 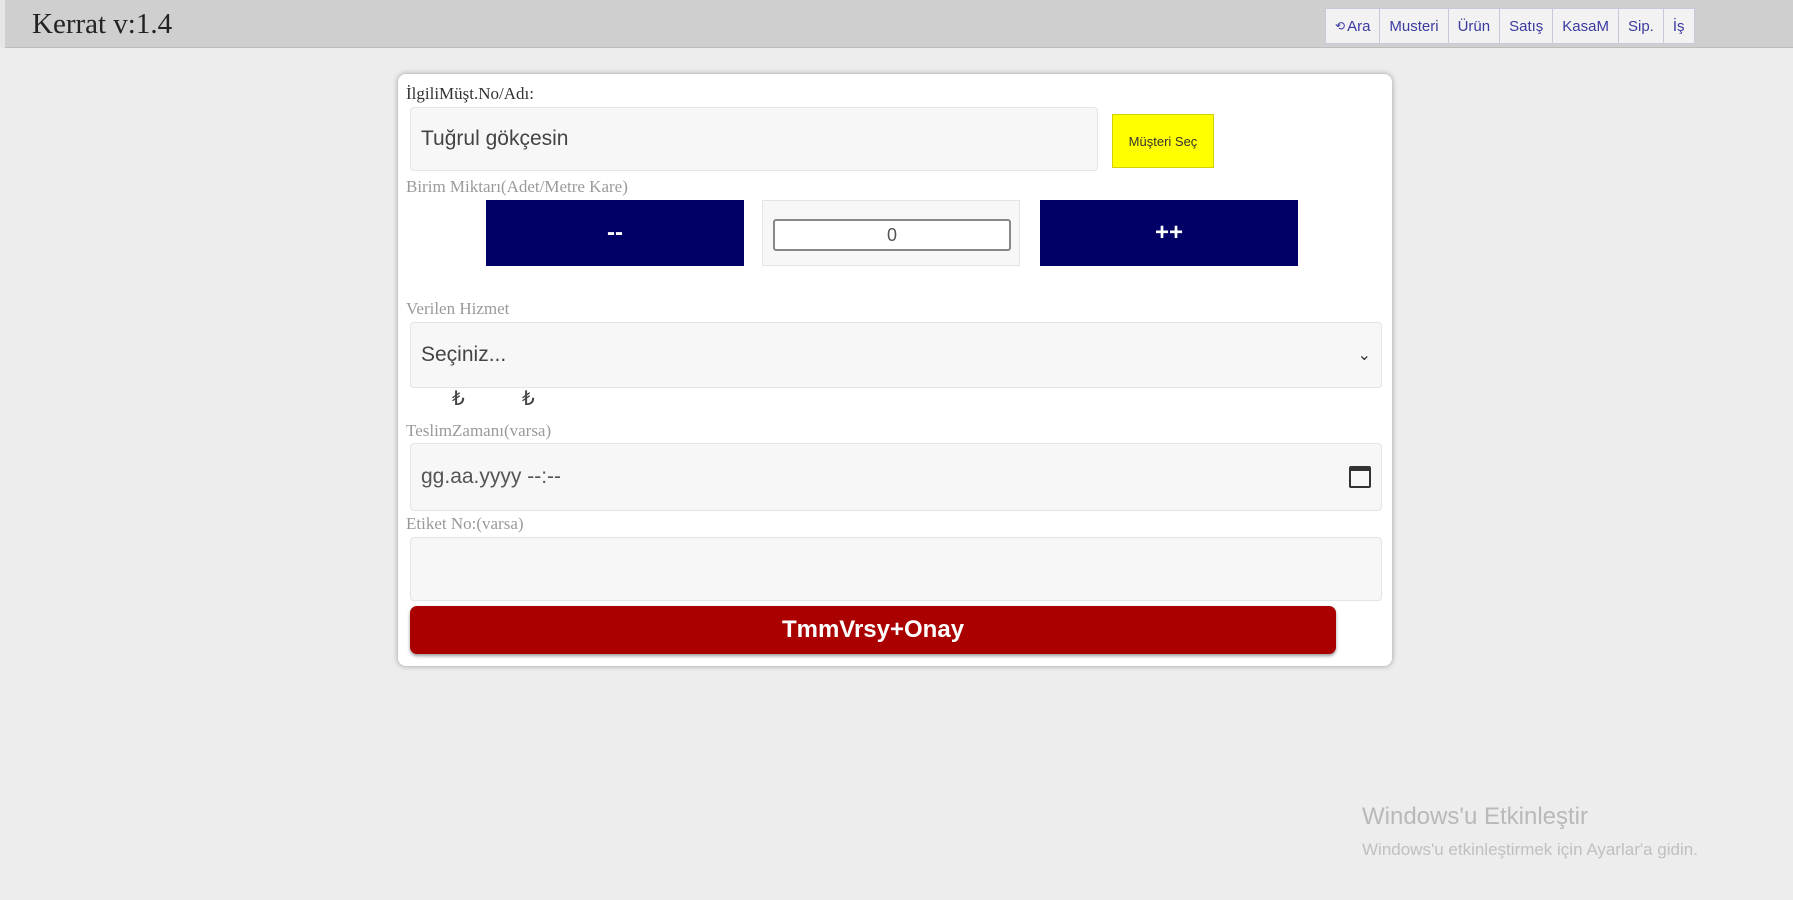 What do you see at coordinates (470, 93) in the screenshot?
I see `customer-label: İlgiliMüşt.No/Adı:` at bounding box center [470, 93].